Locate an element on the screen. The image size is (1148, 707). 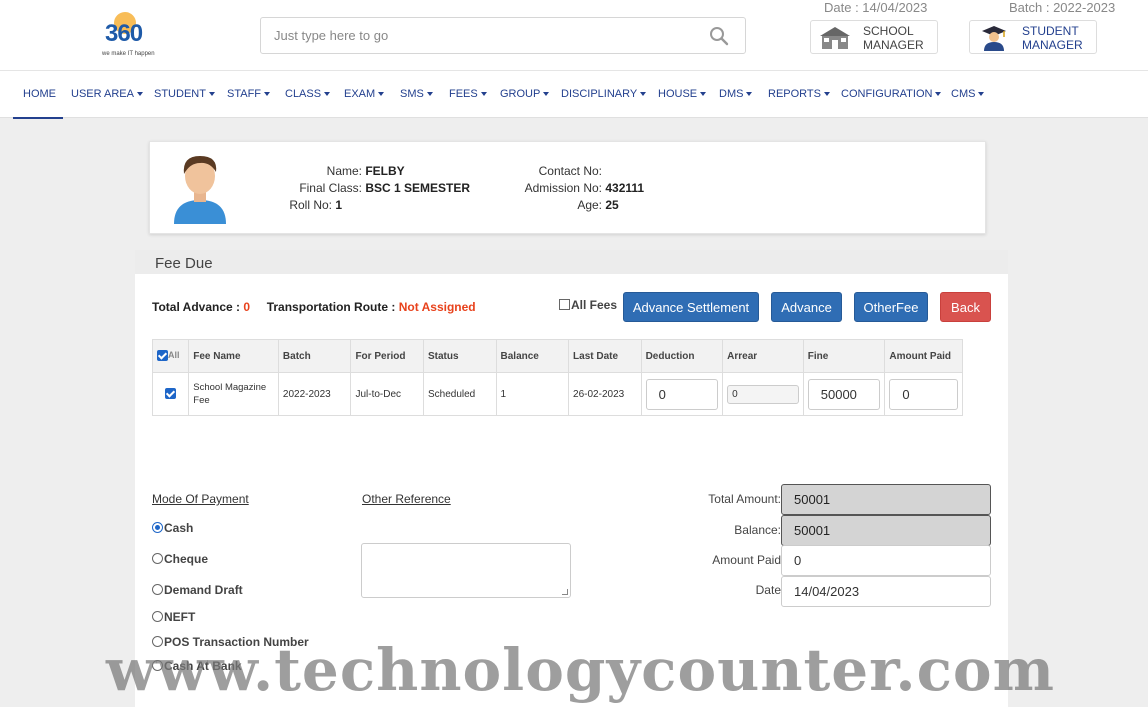
amount-paid-label: Amount Paid is located at coordinates (746, 560).